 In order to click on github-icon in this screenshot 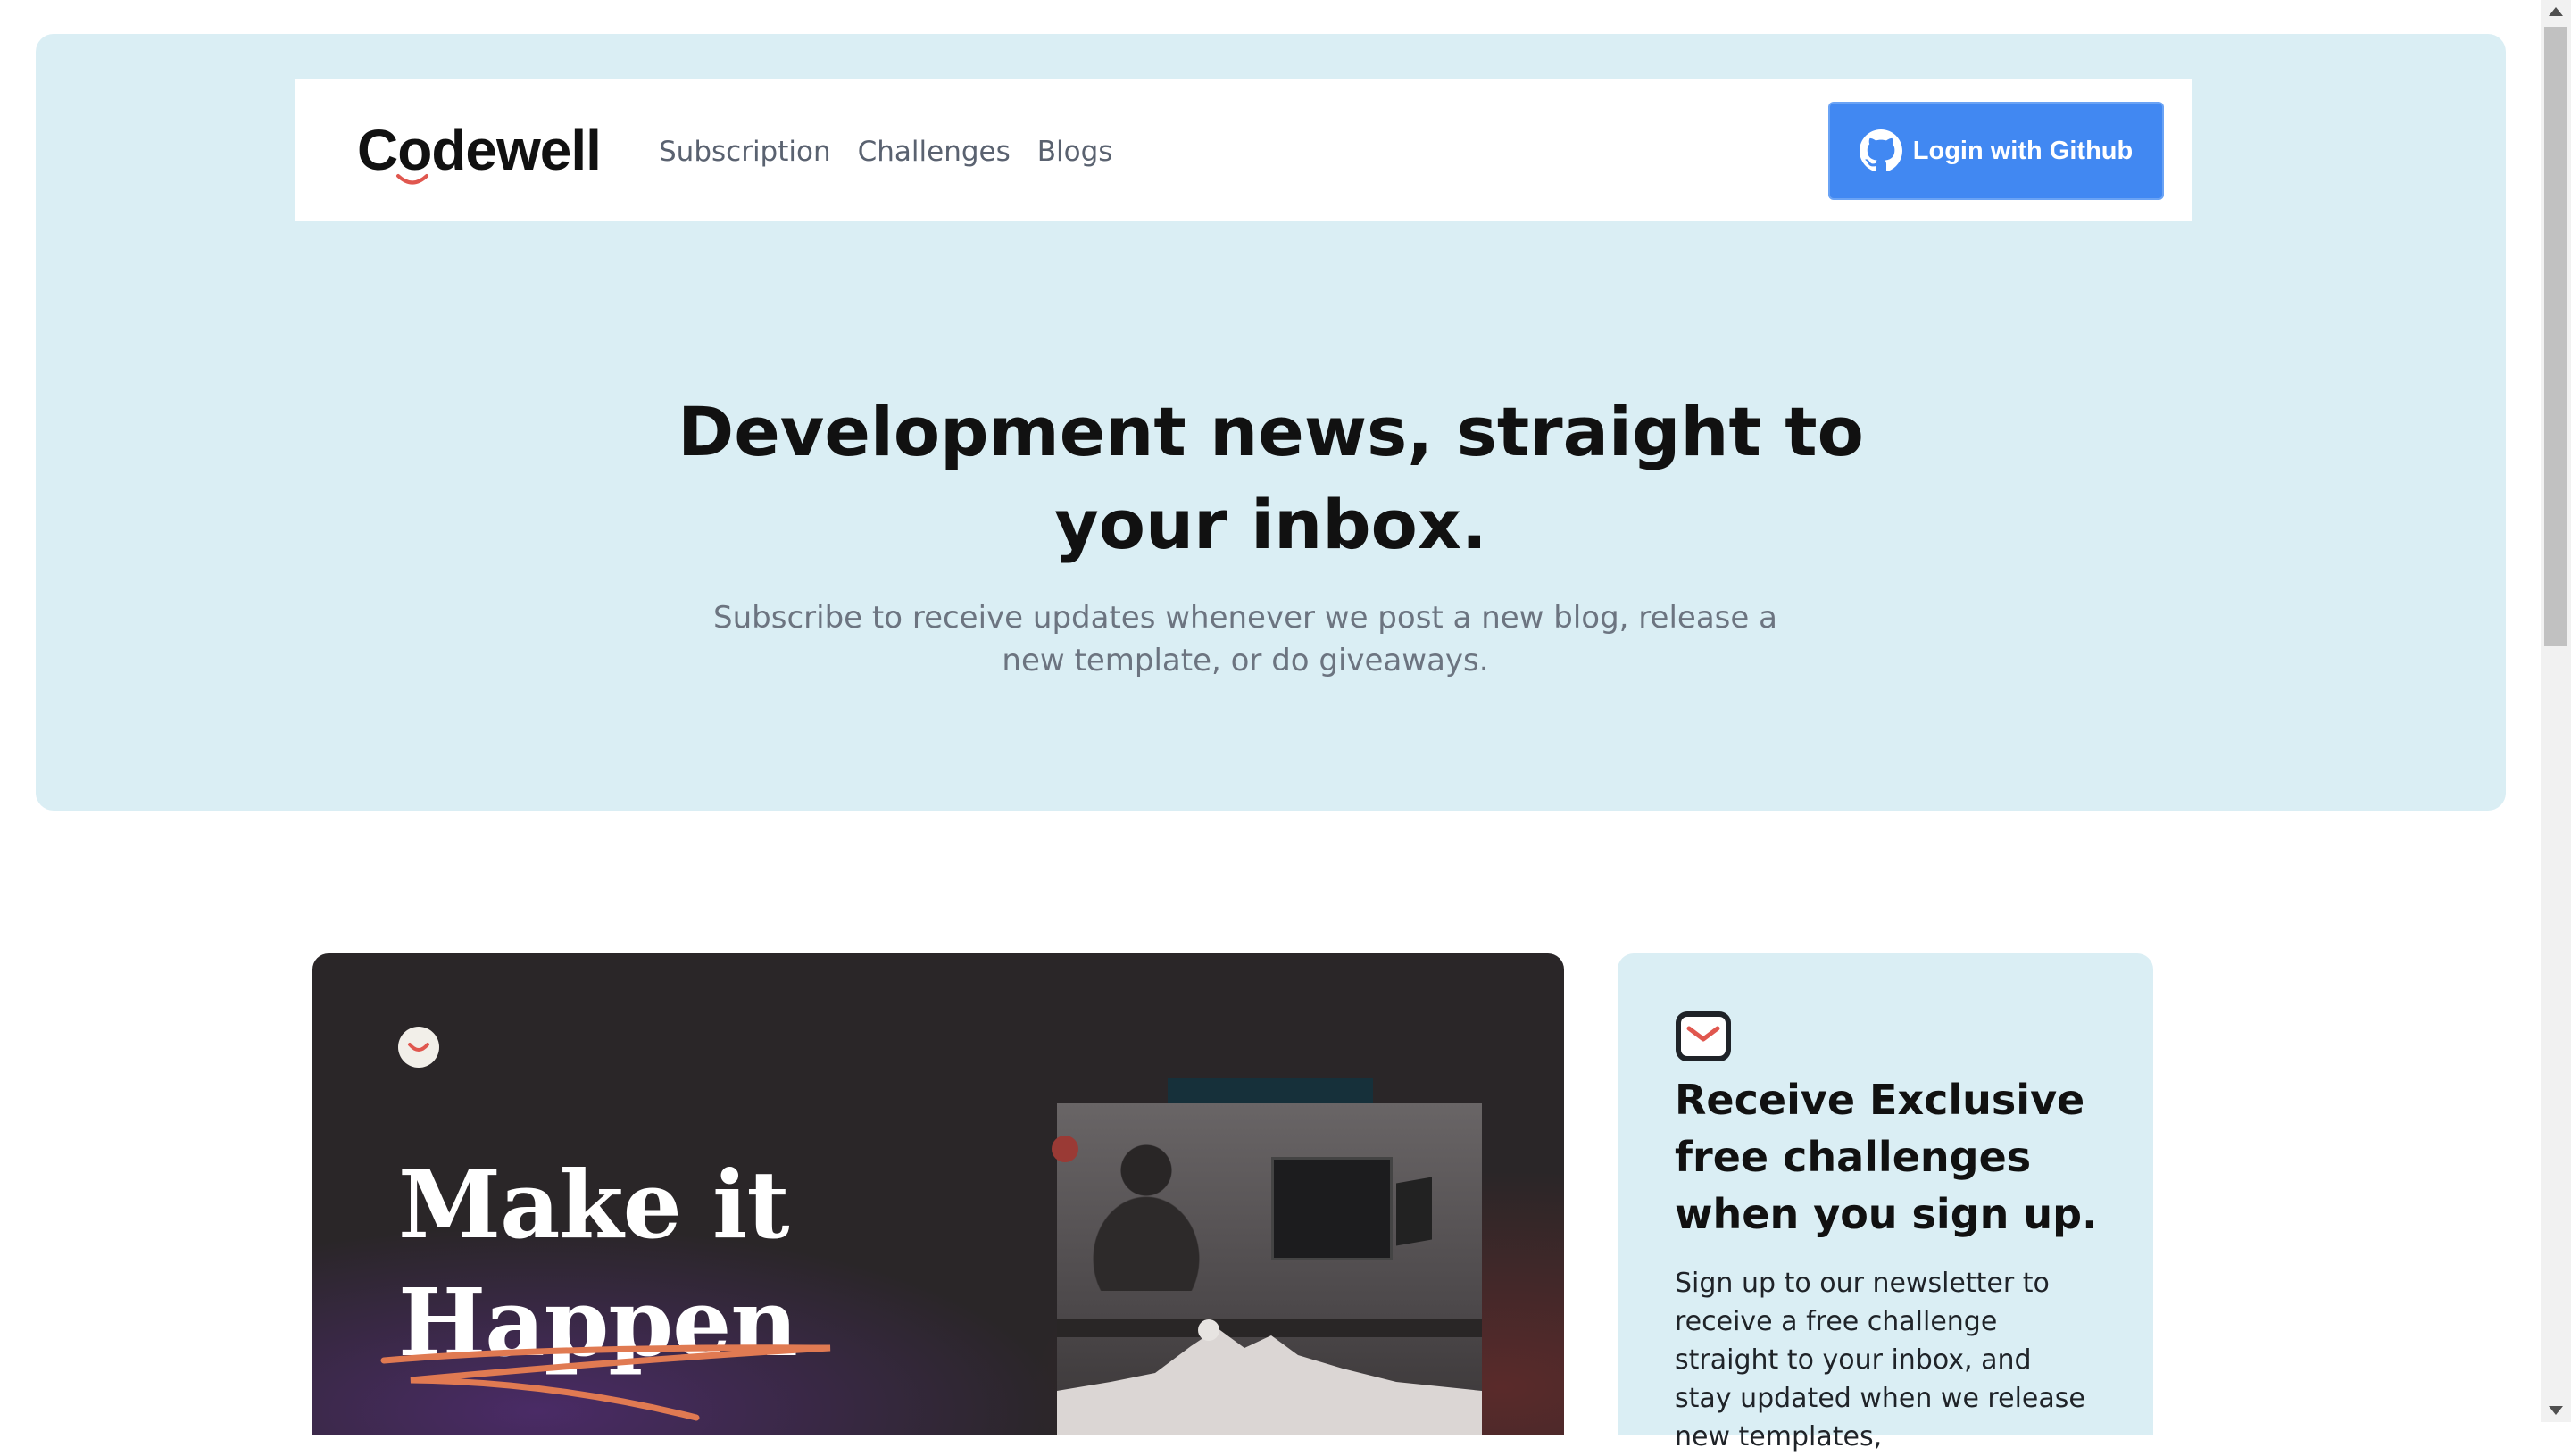, I will do `click(1880, 150)`.